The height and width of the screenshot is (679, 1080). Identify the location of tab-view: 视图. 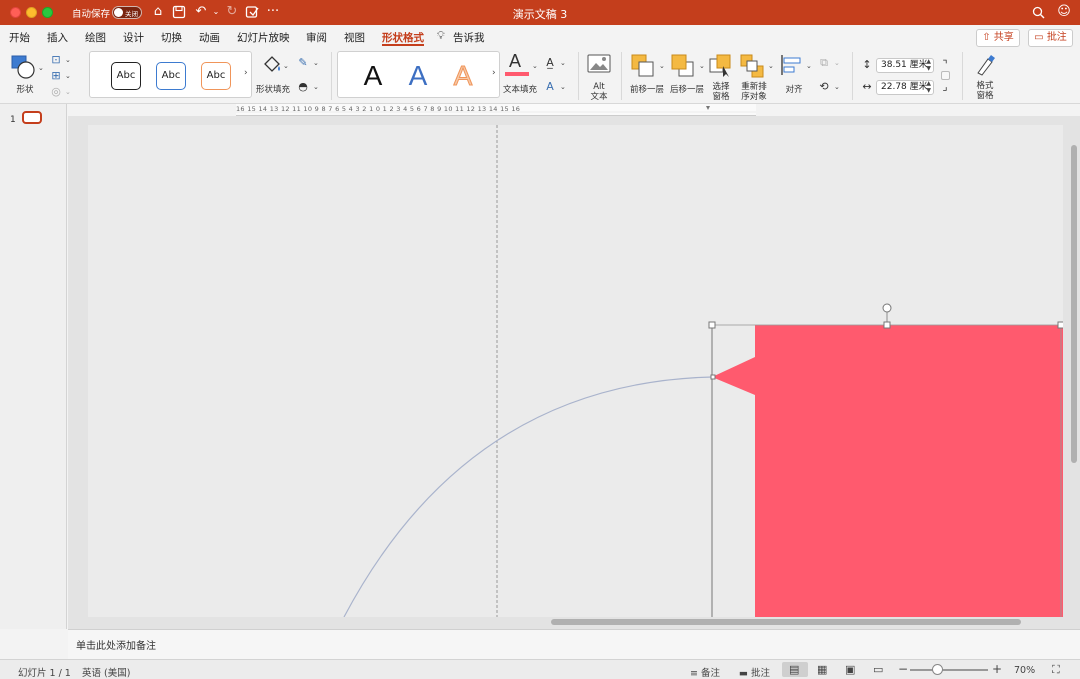
(354, 37).